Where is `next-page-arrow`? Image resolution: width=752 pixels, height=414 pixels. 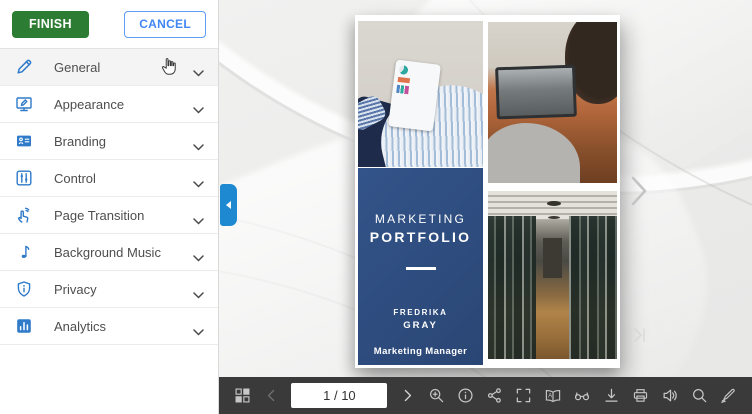
next-page-arrow is located at coordinates (639, 193).